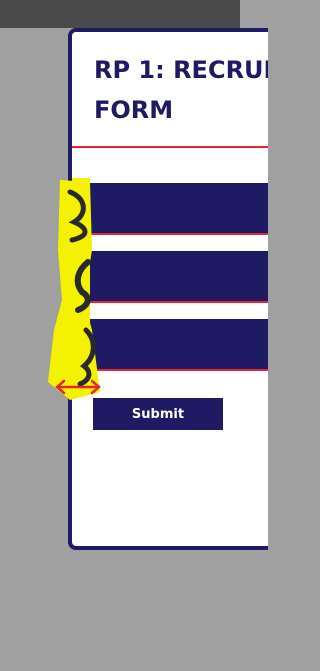  Describe the element at coordinates (170, 147) in the screenshot. I see `title-divider` at that location.